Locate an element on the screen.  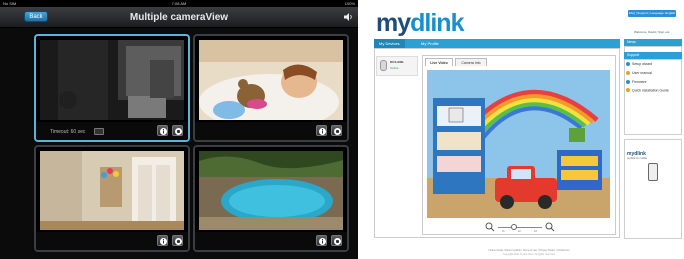
main-navigation: My Devices My Profile is located at coordinates (497, 43).